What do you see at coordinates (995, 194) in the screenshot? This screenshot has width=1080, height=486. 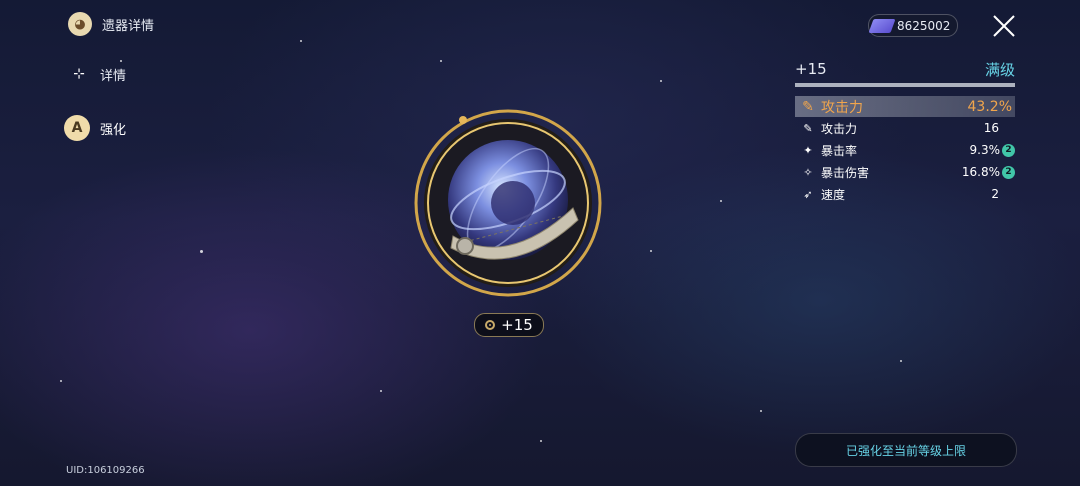 I see `sub-stat-value: 2` at bounding box center [995, 194].